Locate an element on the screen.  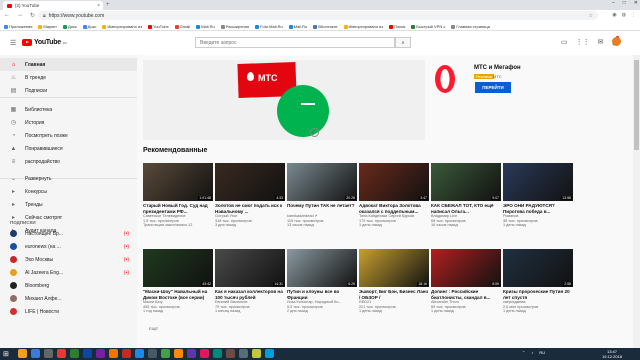
search-input is located at coordinates (295, 42).